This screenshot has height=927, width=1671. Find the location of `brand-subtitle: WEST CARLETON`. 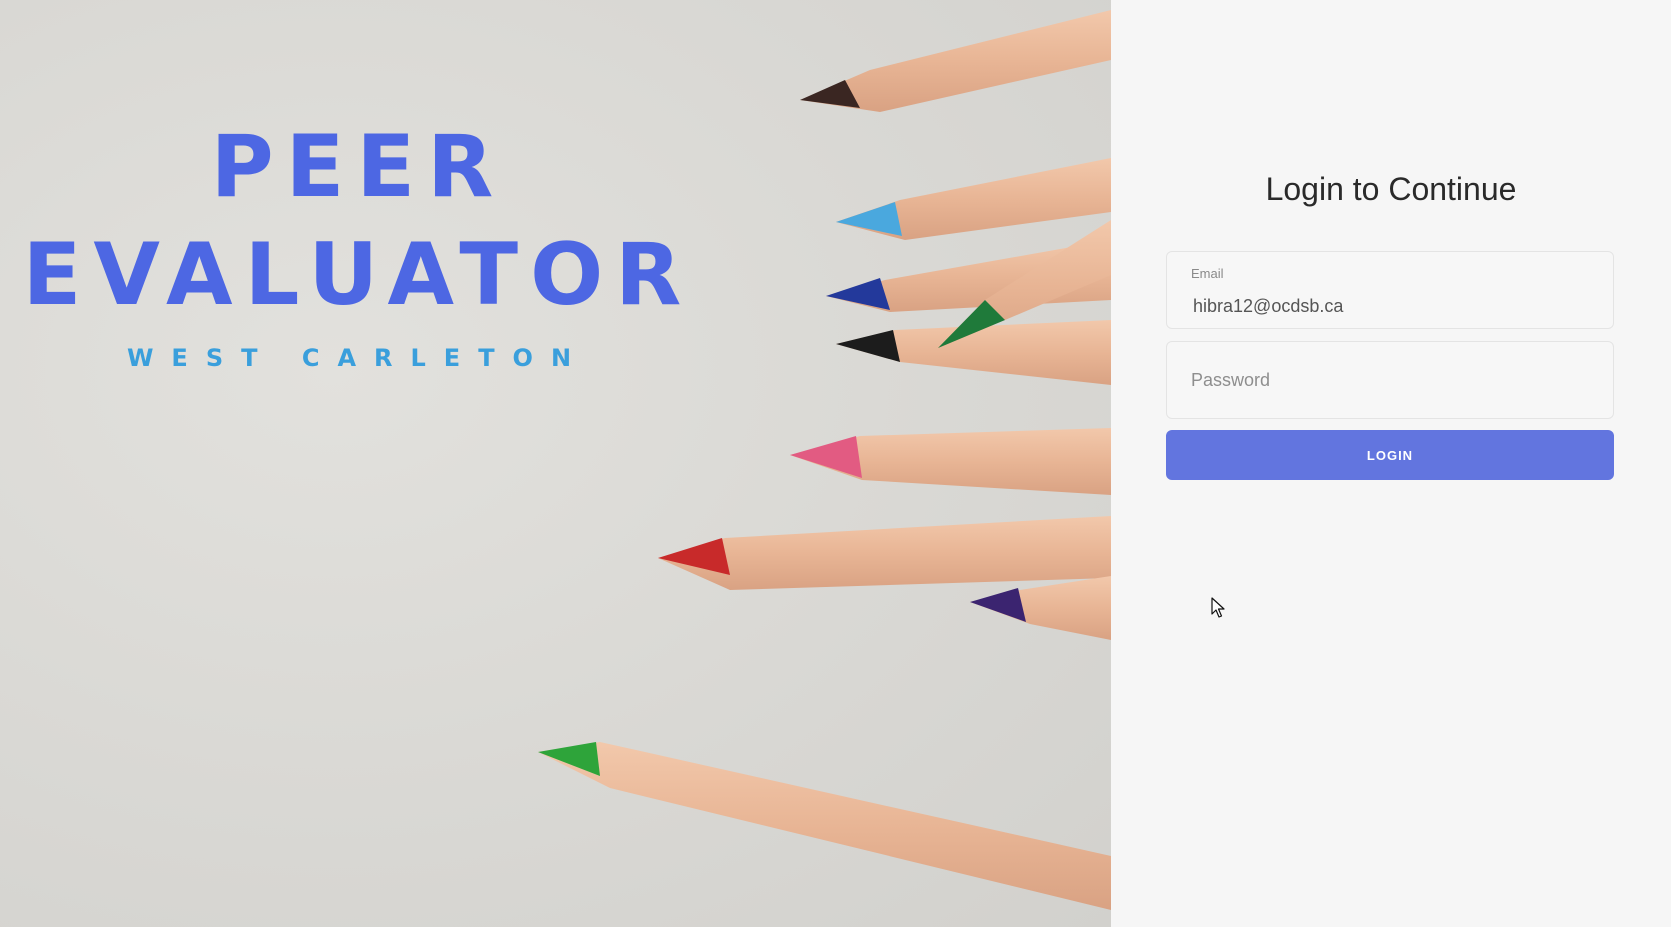

brand-subtitle: WEST CARLETON is located at coordinates (358, 358).